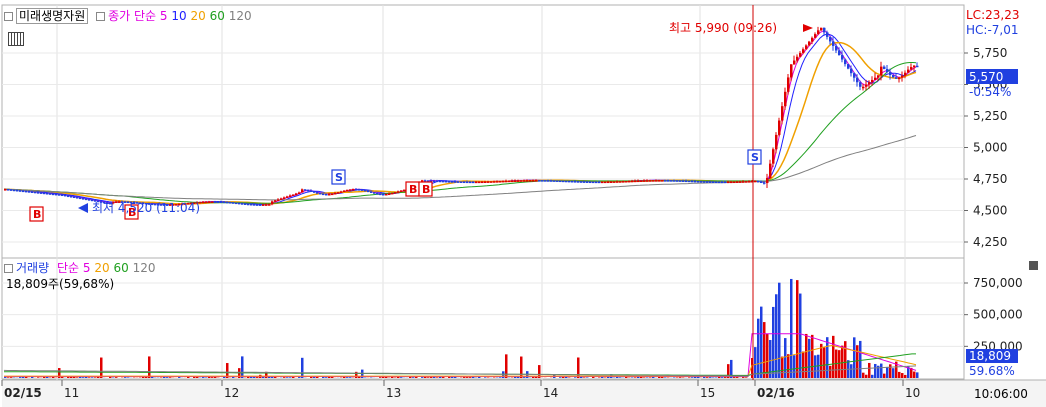 The width and height of the screenshot is (1046, 407). I want to click on price-legend: 미래생명자원 종가 단순 5 10 20 60 120, so click(128, 16).